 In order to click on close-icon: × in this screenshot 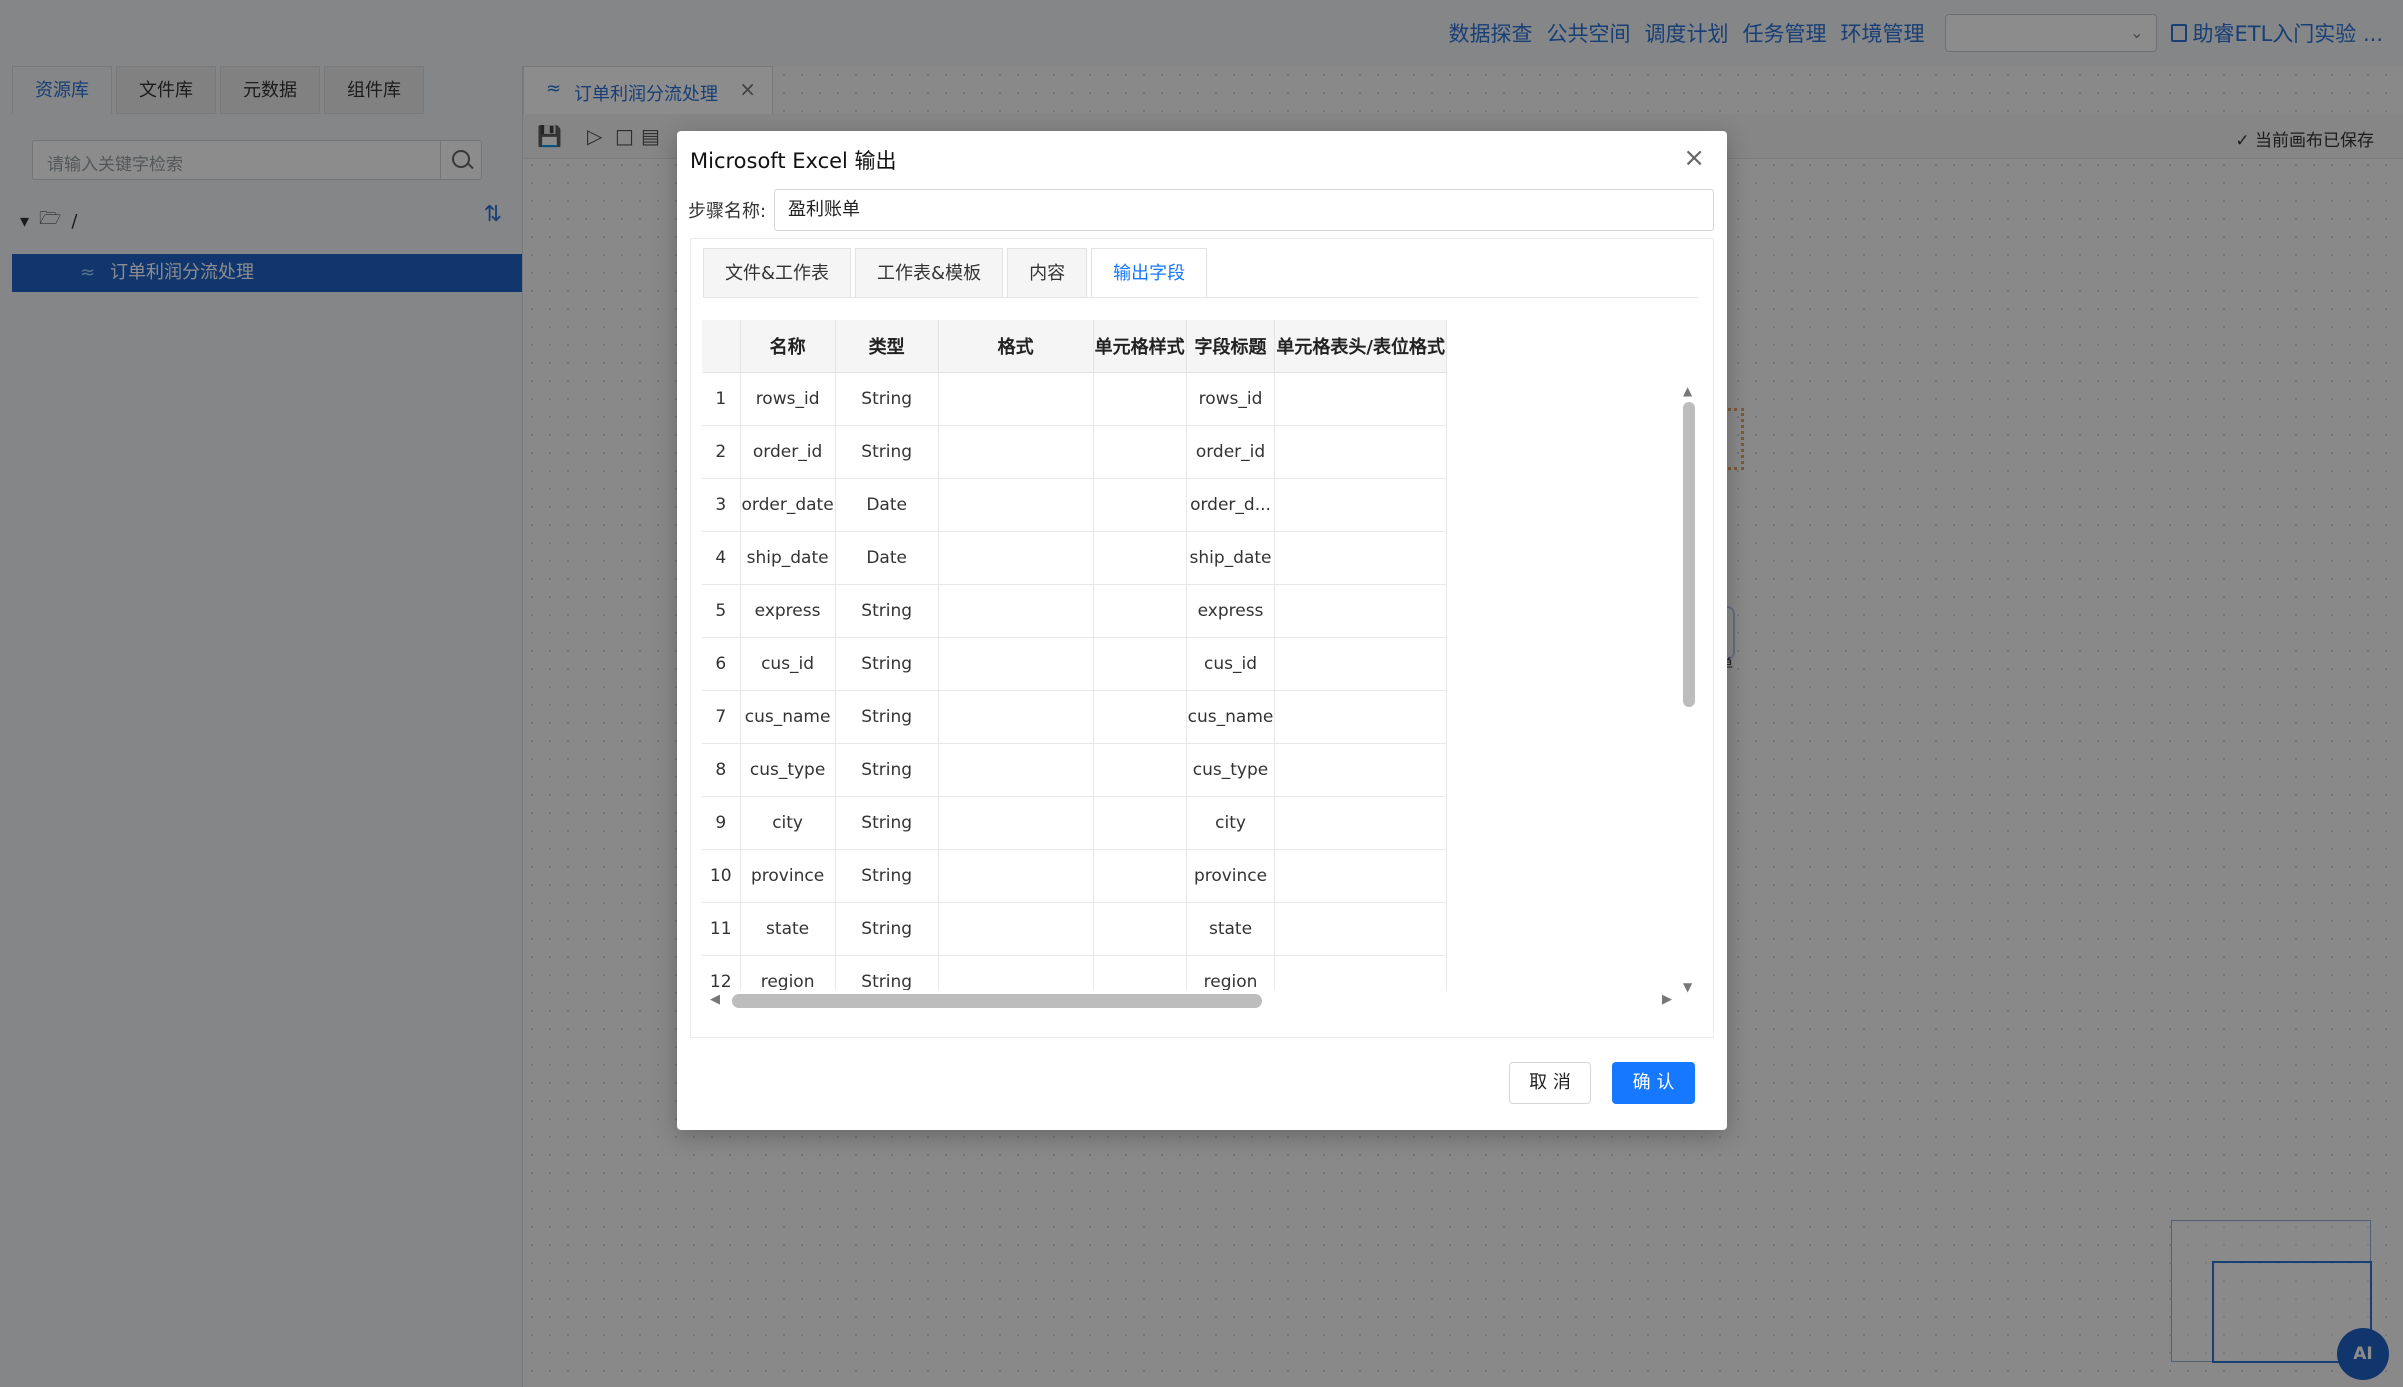, I will do `click(1694, 158)`.